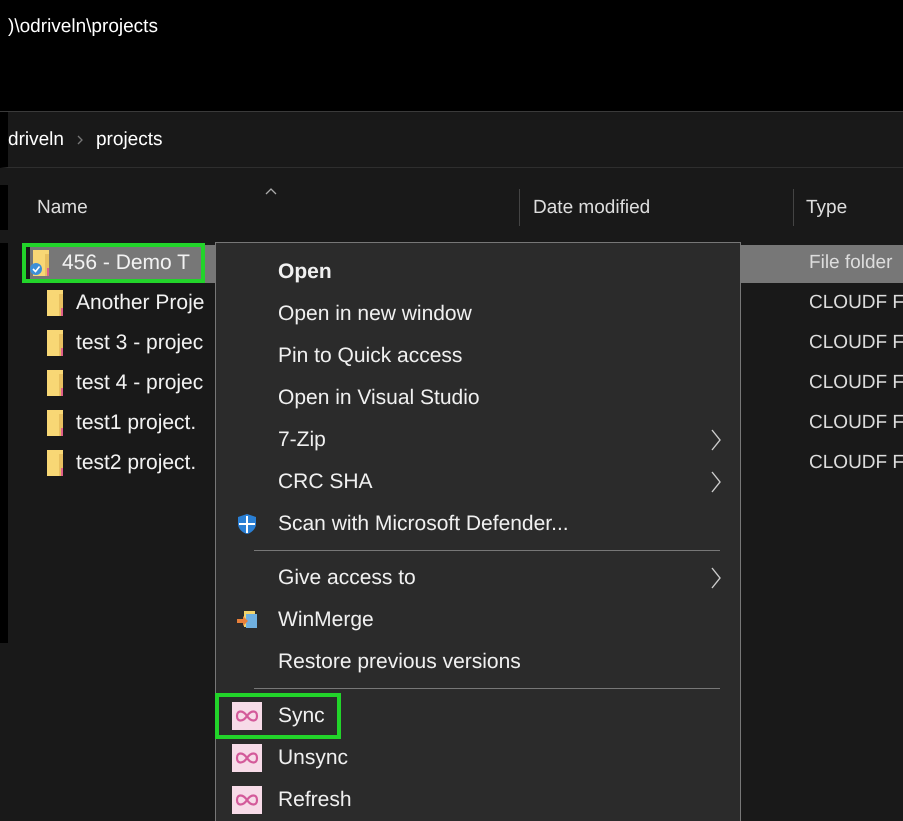 This screenshot has height=821, width=903. Describe the element at coordinates (140, 383) in the screenshot. I see `file-name: test 4 - projec` at that location.